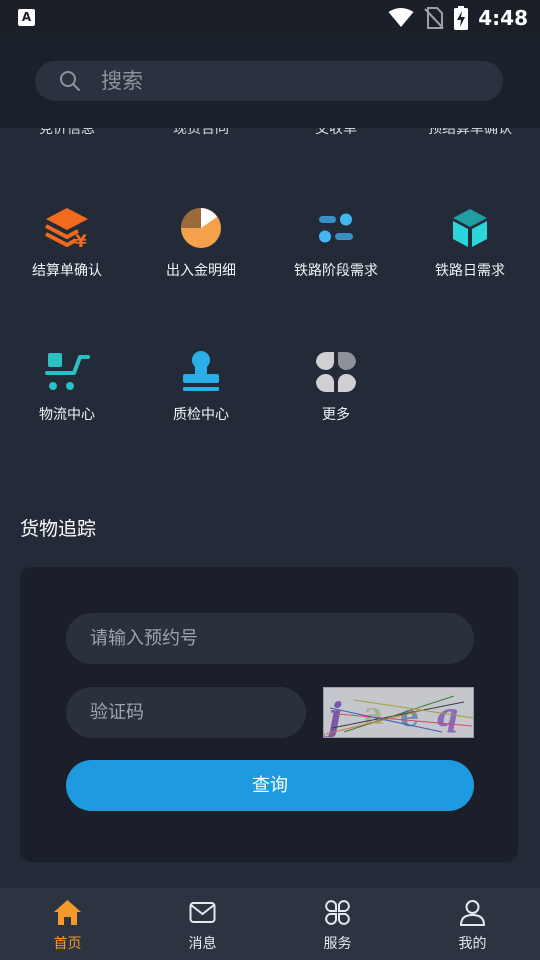  What do you see at coordinates (503, 18) in the screenshot?
I see `status-time: 4:48` at bounding box center [503, 18].